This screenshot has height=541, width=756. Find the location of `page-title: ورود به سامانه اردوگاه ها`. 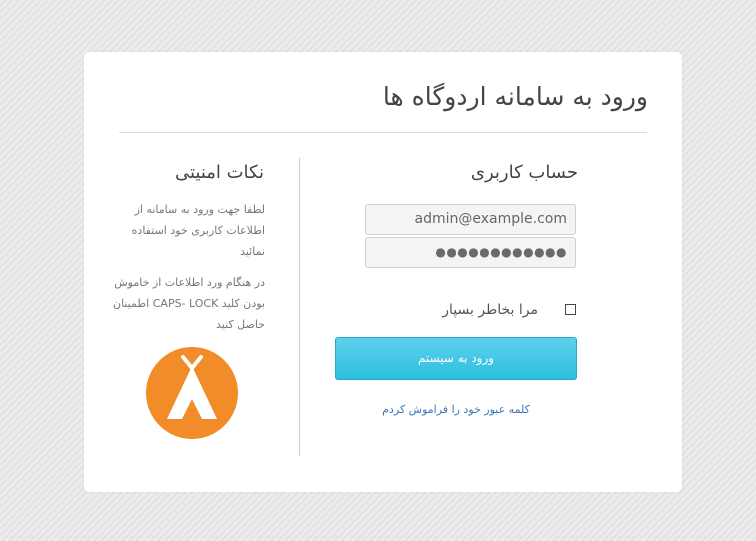

page-title: ورود به سامانه اردوگاه ها is located at coordinates (515, 96).